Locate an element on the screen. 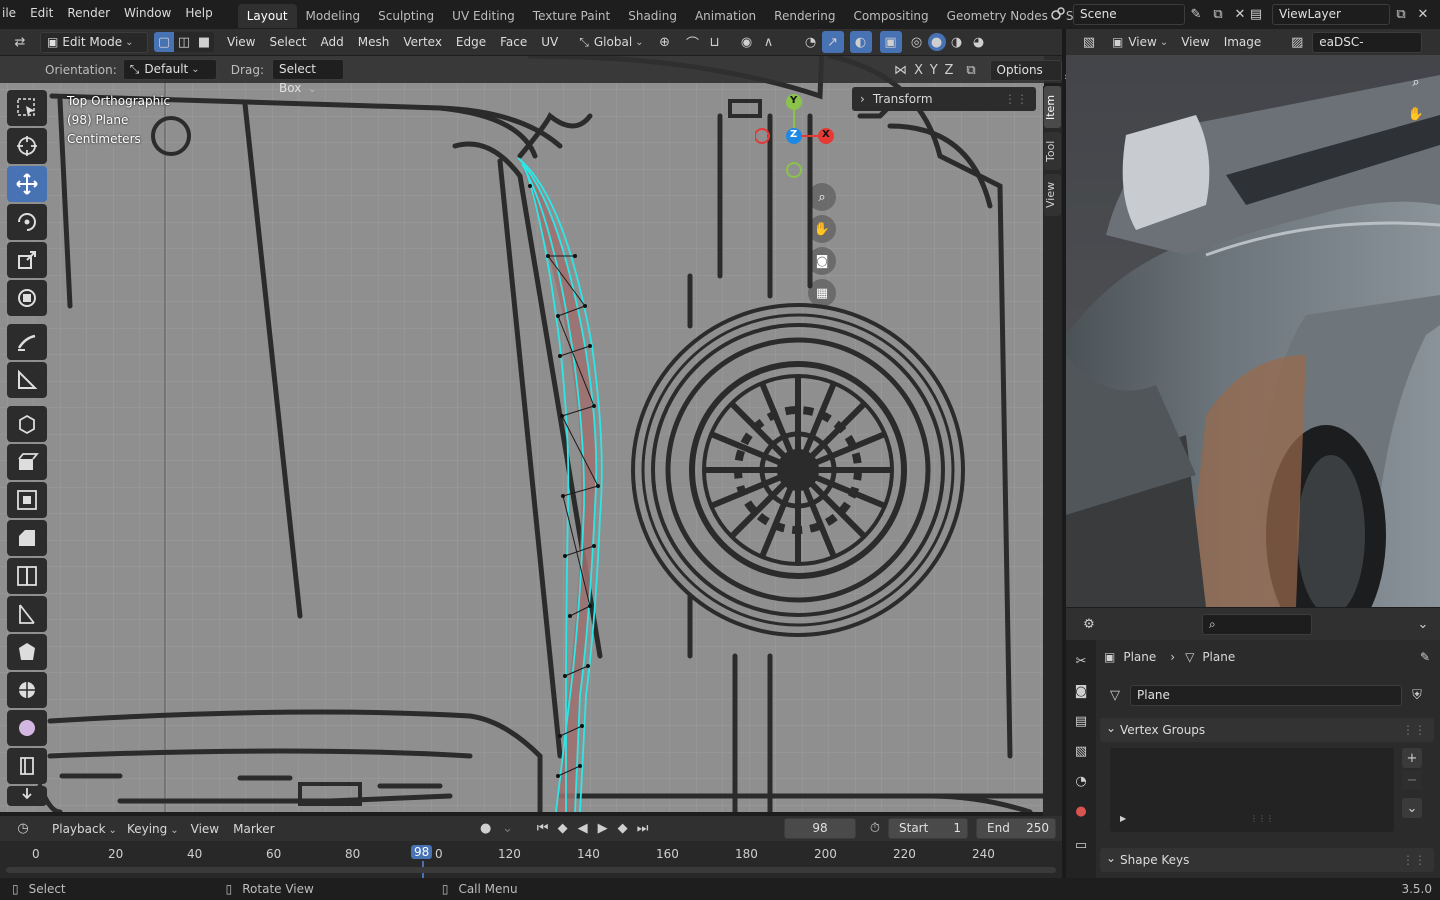 Image resolution: width=1440 pixels, height=900 pixels. vertex-group-menu-icon: ⌄ is located at coordinates (1412, 808).